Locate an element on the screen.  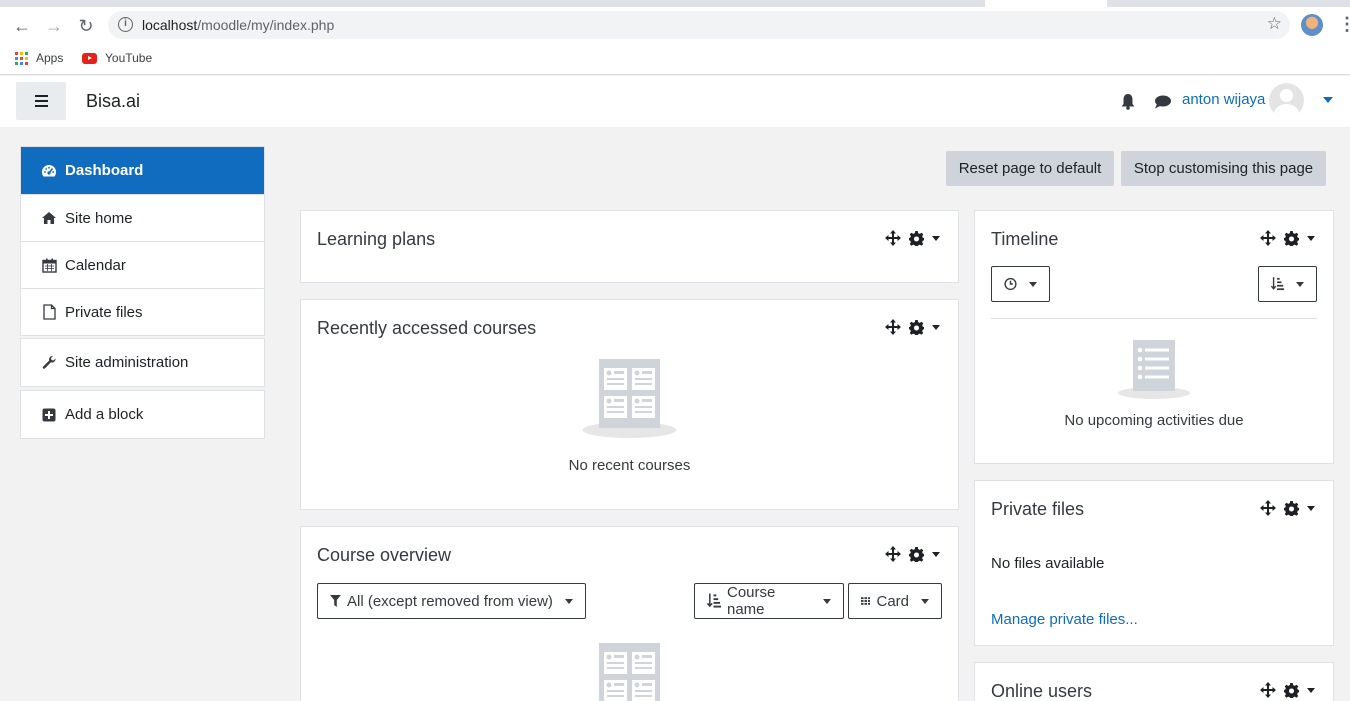
bookmark-label: Apps is located at coordinates (50, 58).